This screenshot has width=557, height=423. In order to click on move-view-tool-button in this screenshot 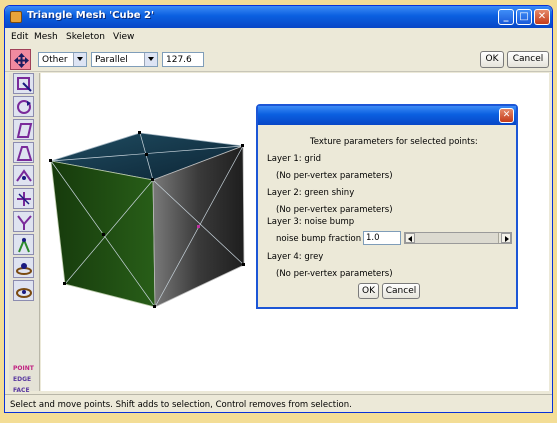, I will do `click(23, 290)`.